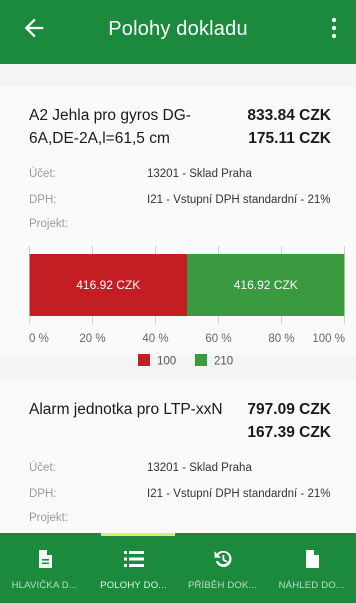 The width and height of the screenshot is (356, 603). What do you see at coordinates (312, 559) in the screenshot?
I see `file-icon` at bounding box center [312, 559].